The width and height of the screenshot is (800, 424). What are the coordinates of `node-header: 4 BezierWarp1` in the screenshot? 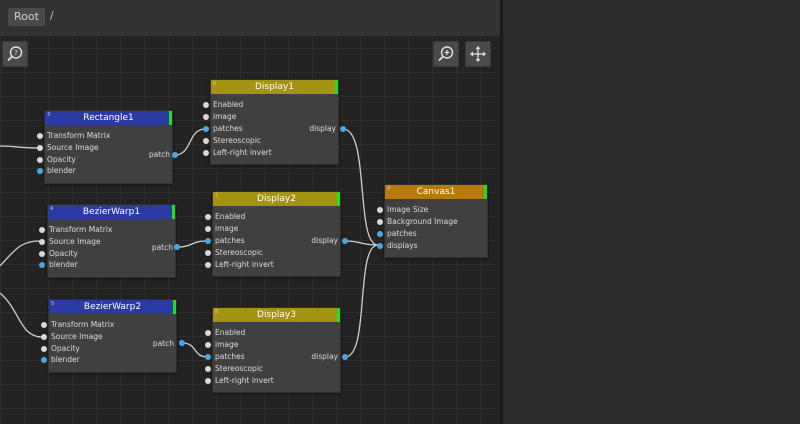 It's located at (111, 212).